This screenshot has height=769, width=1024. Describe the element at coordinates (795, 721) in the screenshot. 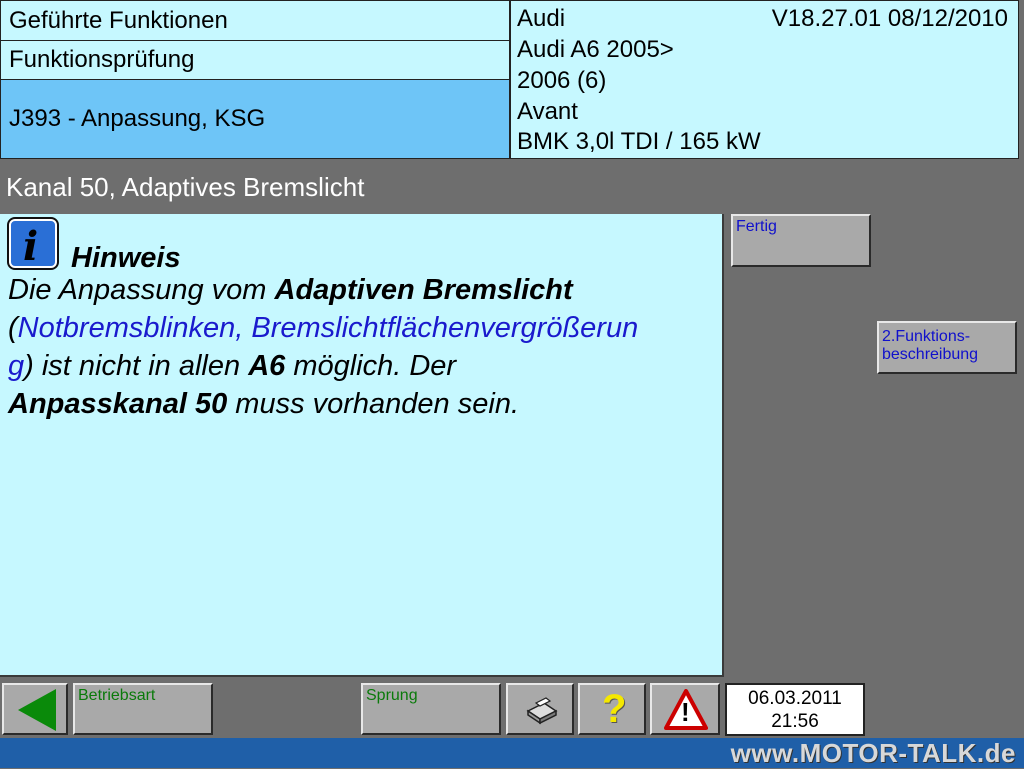

I see `time-label: 21:56` at that location.